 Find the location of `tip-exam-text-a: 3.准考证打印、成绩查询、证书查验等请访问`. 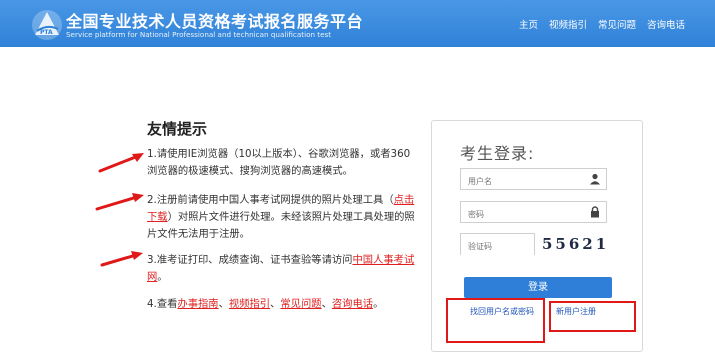

tip-exam-text-a: 3.准考证打印、成绩查询、证书查验等请访问 is located at coordinates (250, 260).